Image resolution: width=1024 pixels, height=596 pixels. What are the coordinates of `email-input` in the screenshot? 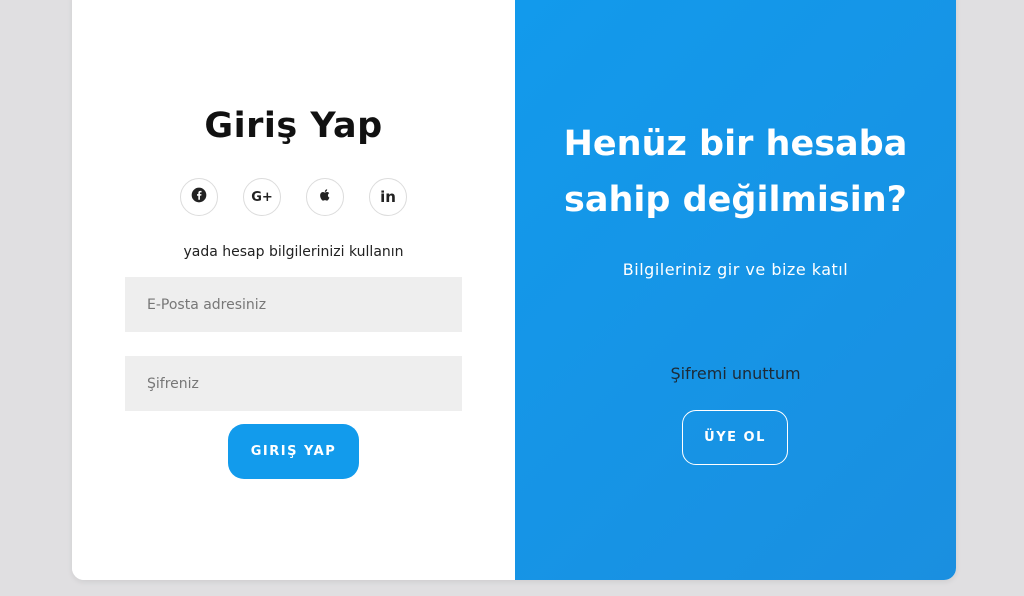 It's located at (293, 304).